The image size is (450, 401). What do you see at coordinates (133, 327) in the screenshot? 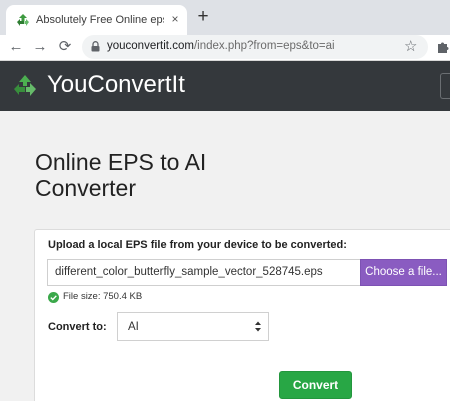
I see `format-selected-value: AI` at bounding box center [133, 327].